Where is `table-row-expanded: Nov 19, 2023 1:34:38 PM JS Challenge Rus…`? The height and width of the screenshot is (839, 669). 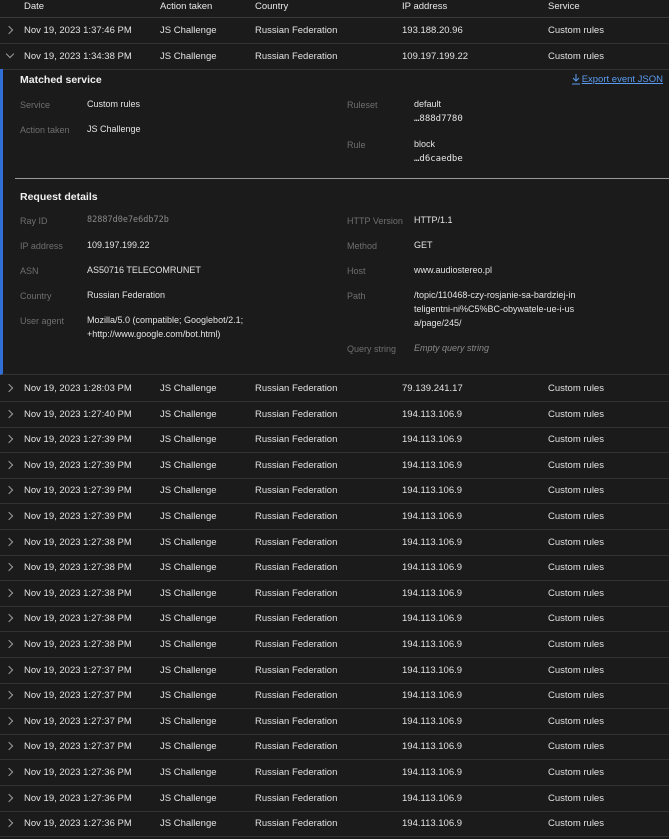
table-row-expanded: Nov 19, 2023 1:34:38 PM JS Challenge Rus… is located at coordinates (334, 57).